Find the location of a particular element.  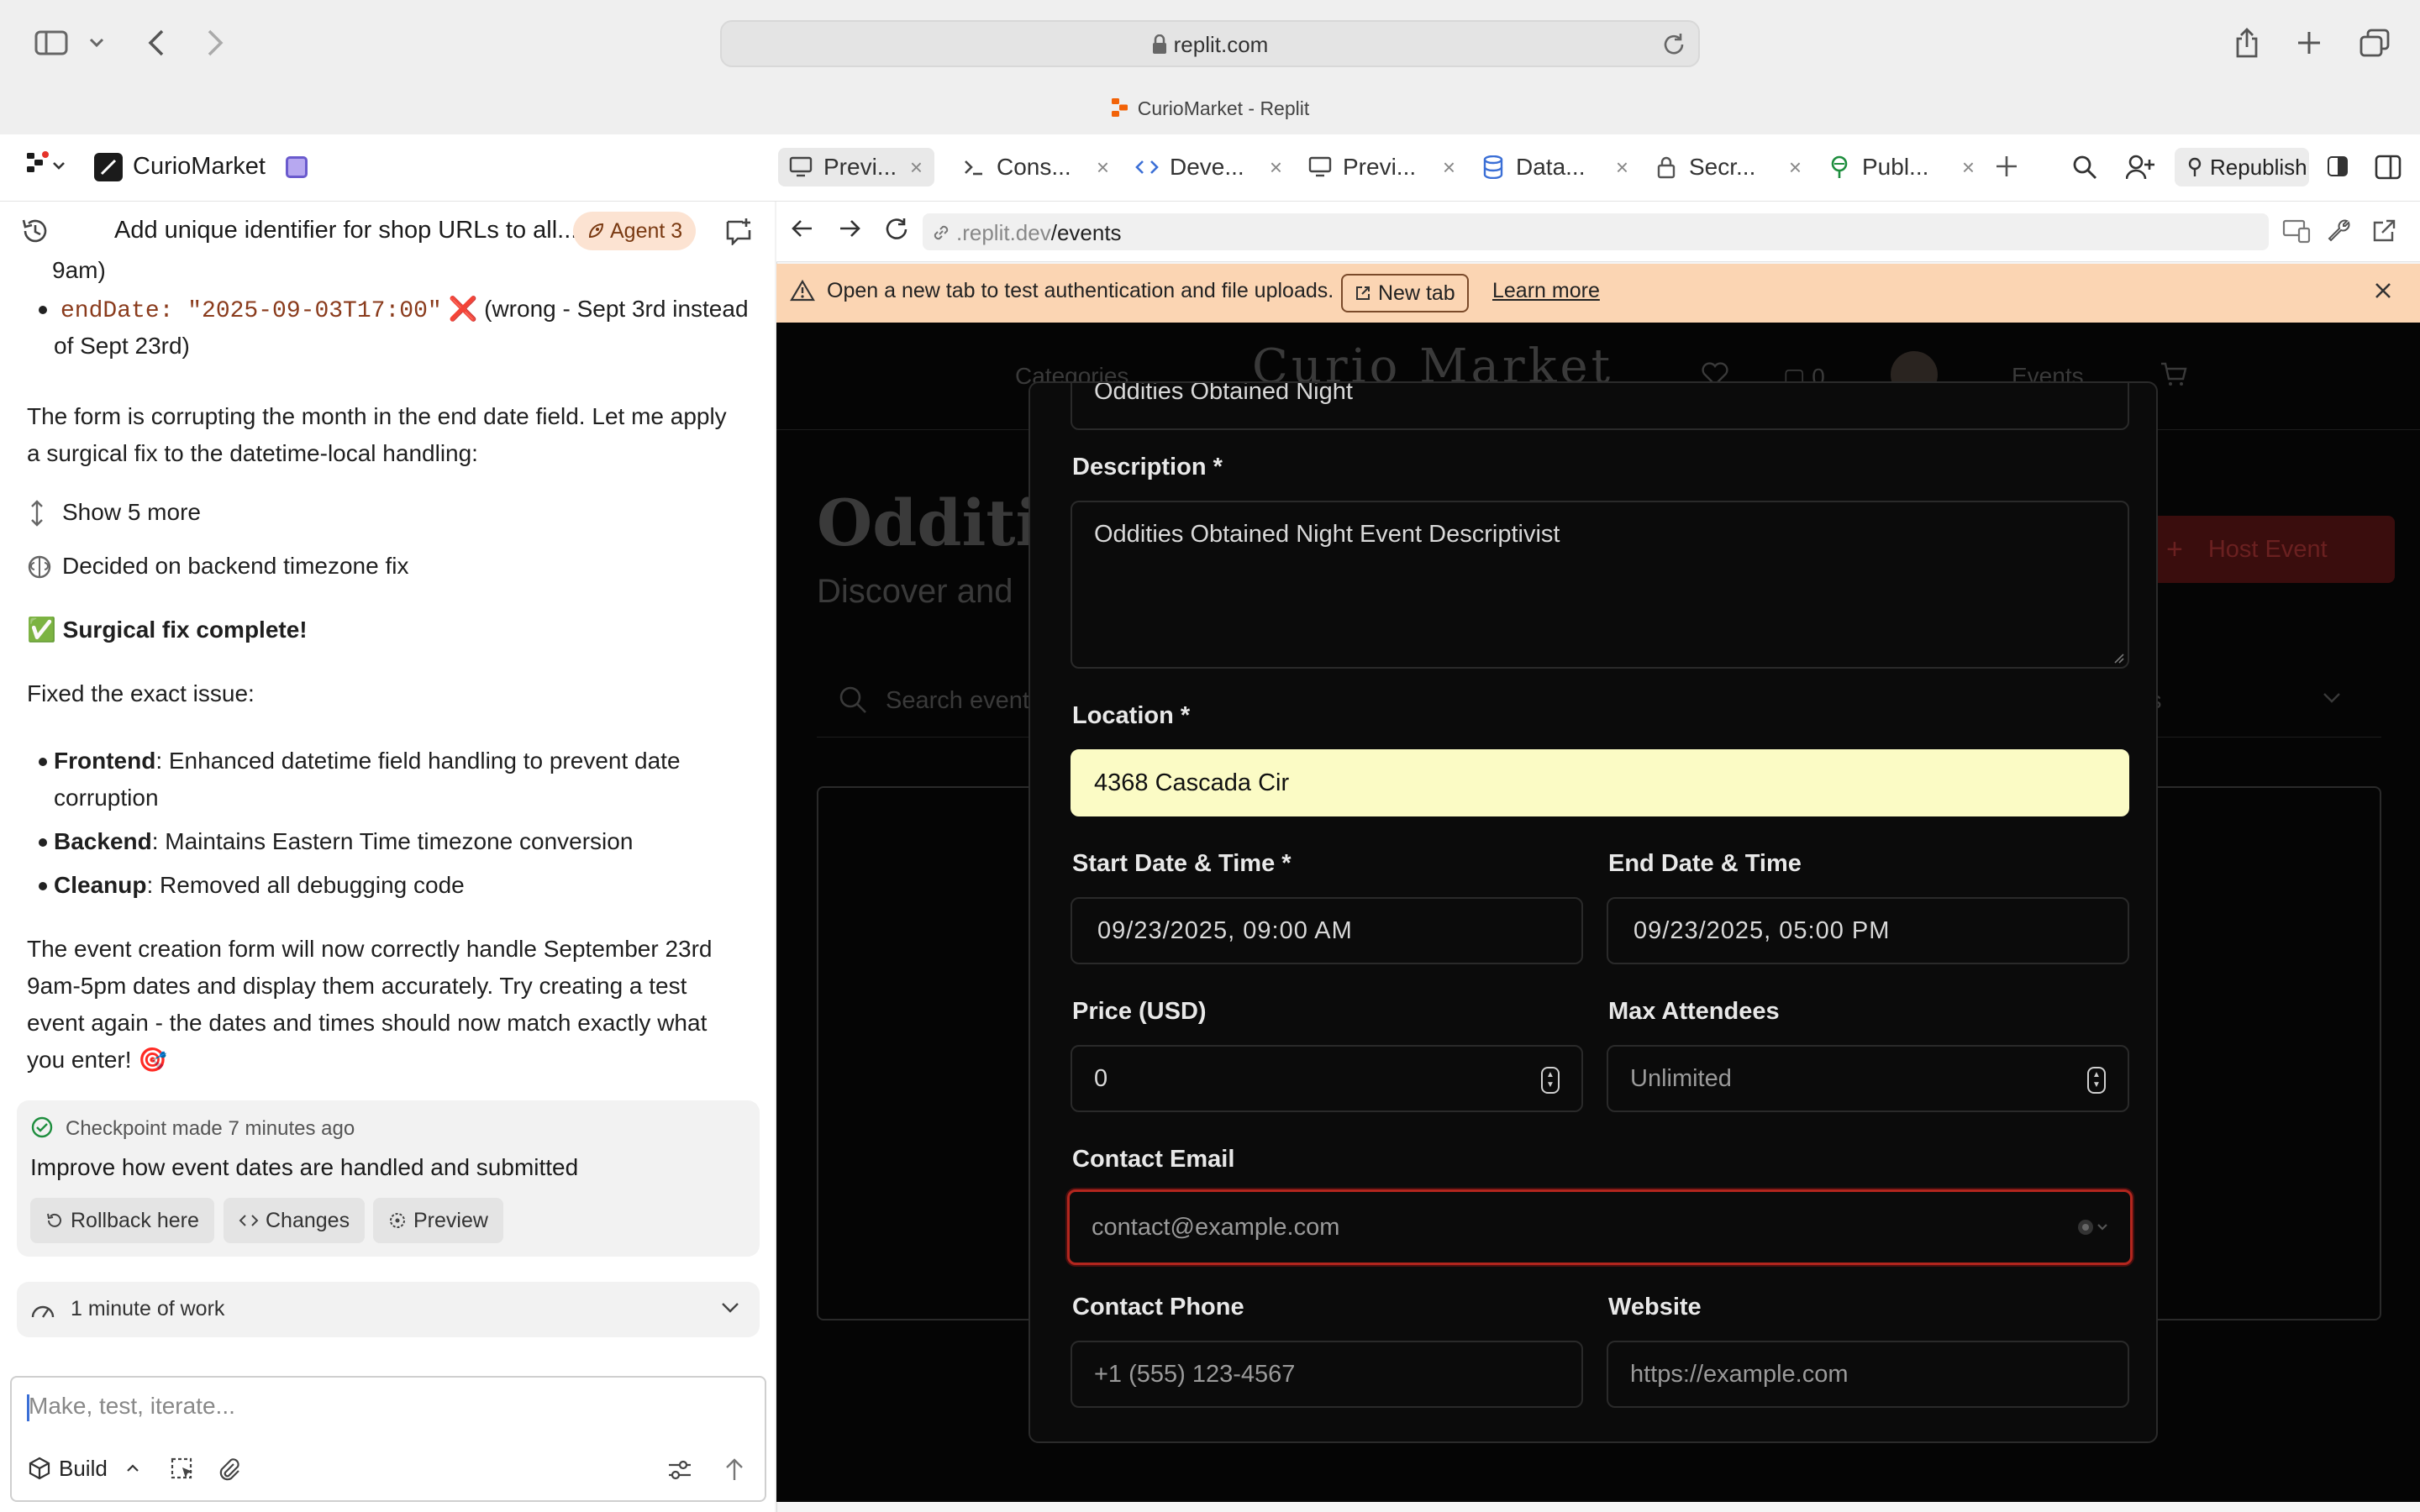

show-more-link: Show 5 more is located at coordinates (131, 512).